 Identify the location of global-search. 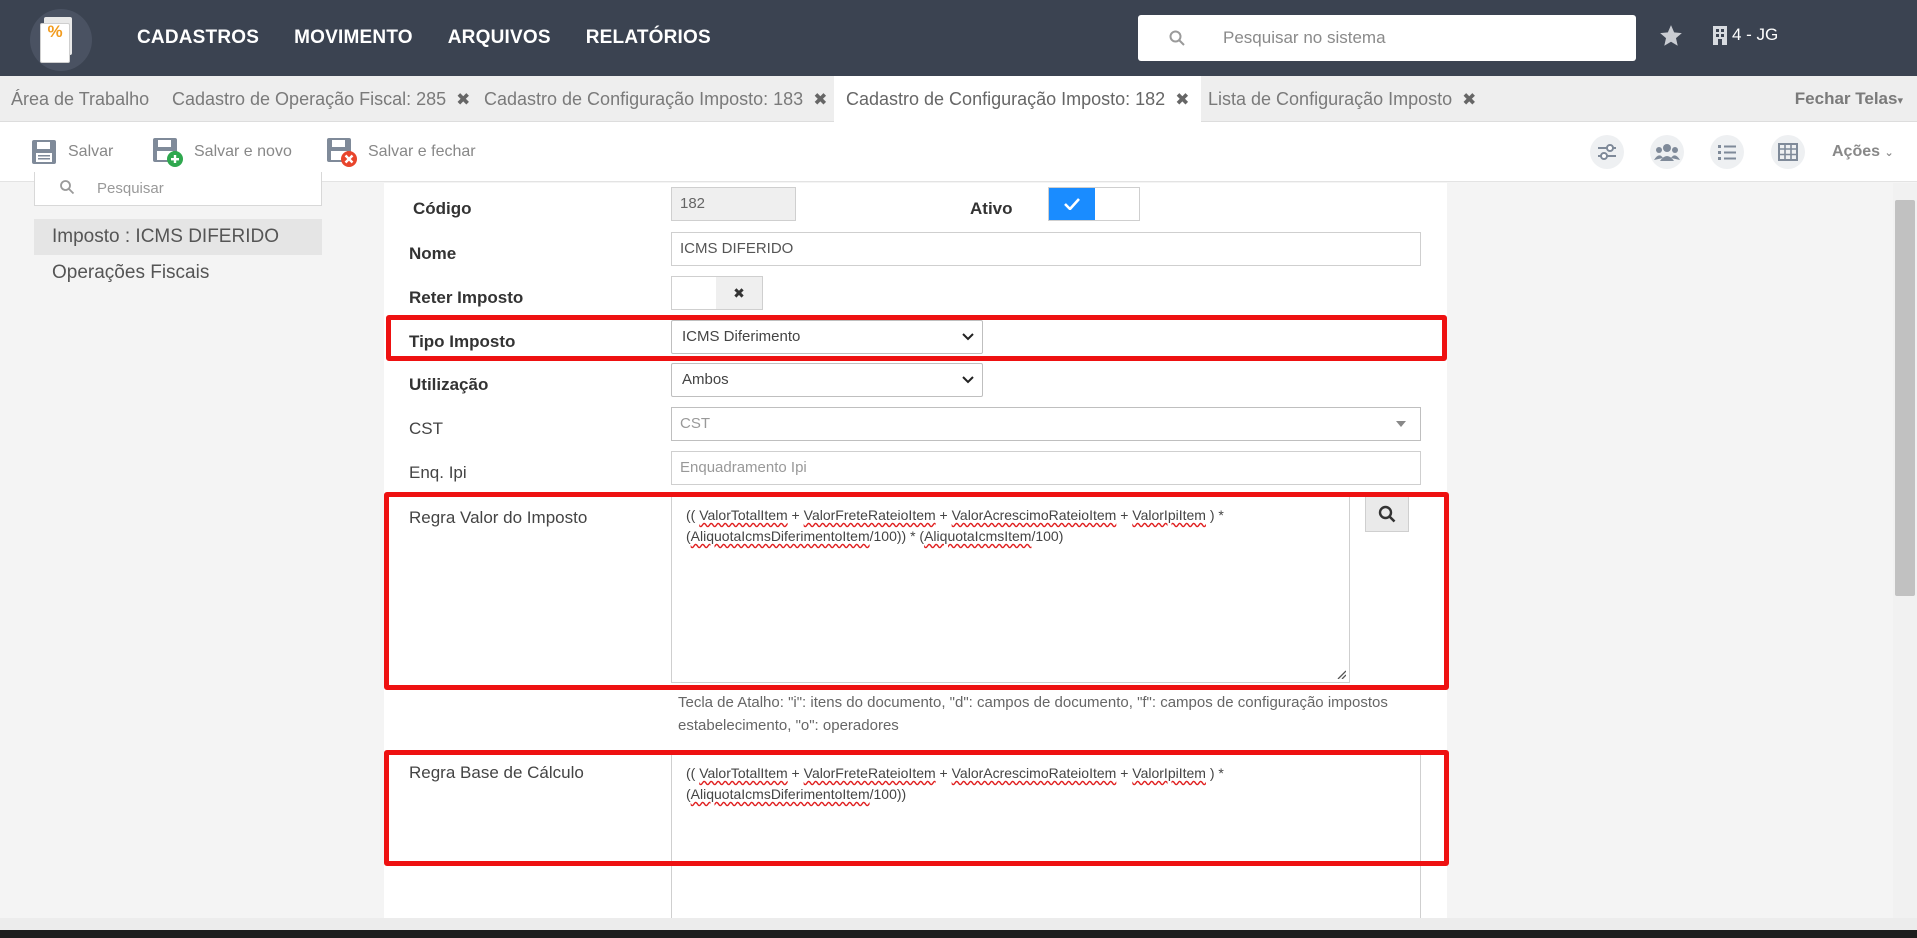
(1387, 38).